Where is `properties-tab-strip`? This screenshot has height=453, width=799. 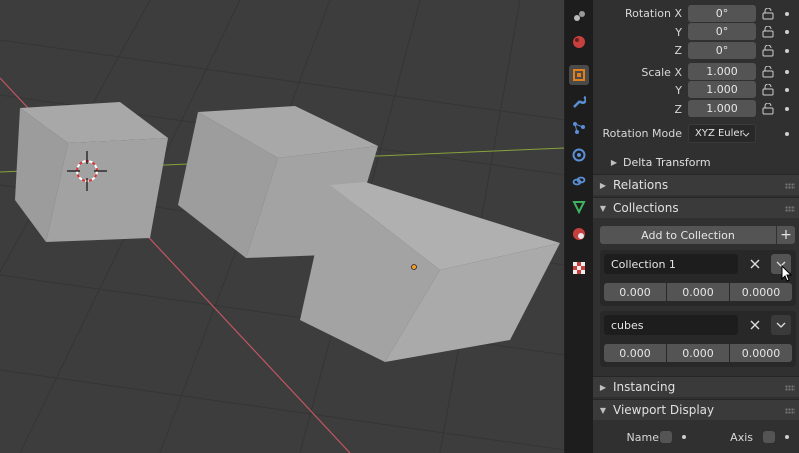 properties-tab-strip is located at coordinates (579, 226).